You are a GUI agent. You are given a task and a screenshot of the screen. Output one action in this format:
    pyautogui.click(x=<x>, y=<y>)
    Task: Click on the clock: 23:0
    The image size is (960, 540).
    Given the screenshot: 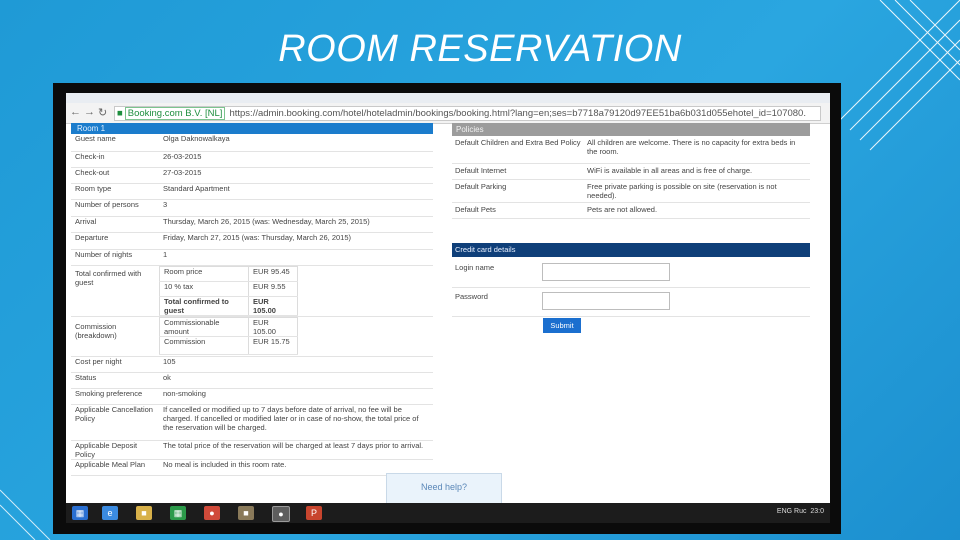 What is the action you would take?
    pyautogui.click(x=817, y=511)
    